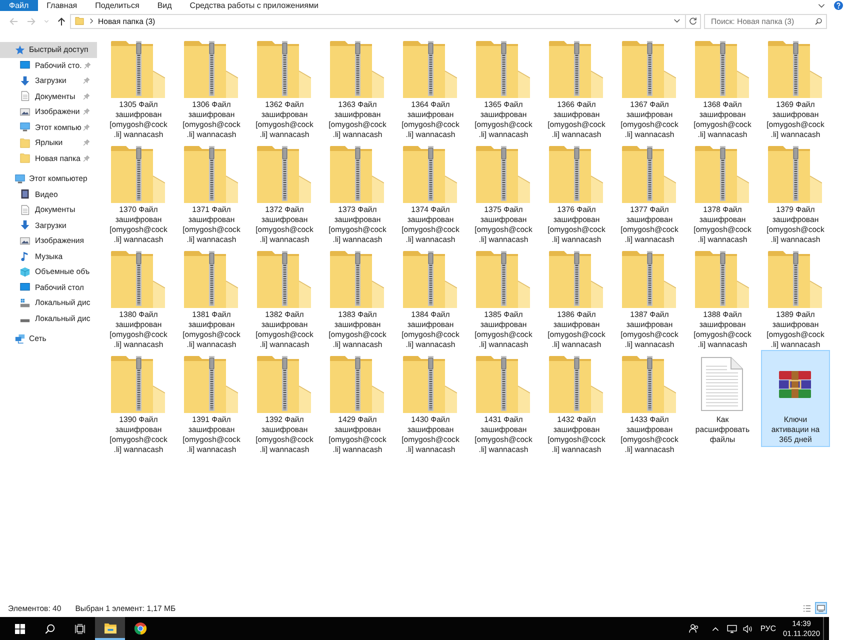  What do you see at coordinates (62, 5) in the screenshot?
I see `ribbon-tab: Главная` at bounding box center [62, 5].